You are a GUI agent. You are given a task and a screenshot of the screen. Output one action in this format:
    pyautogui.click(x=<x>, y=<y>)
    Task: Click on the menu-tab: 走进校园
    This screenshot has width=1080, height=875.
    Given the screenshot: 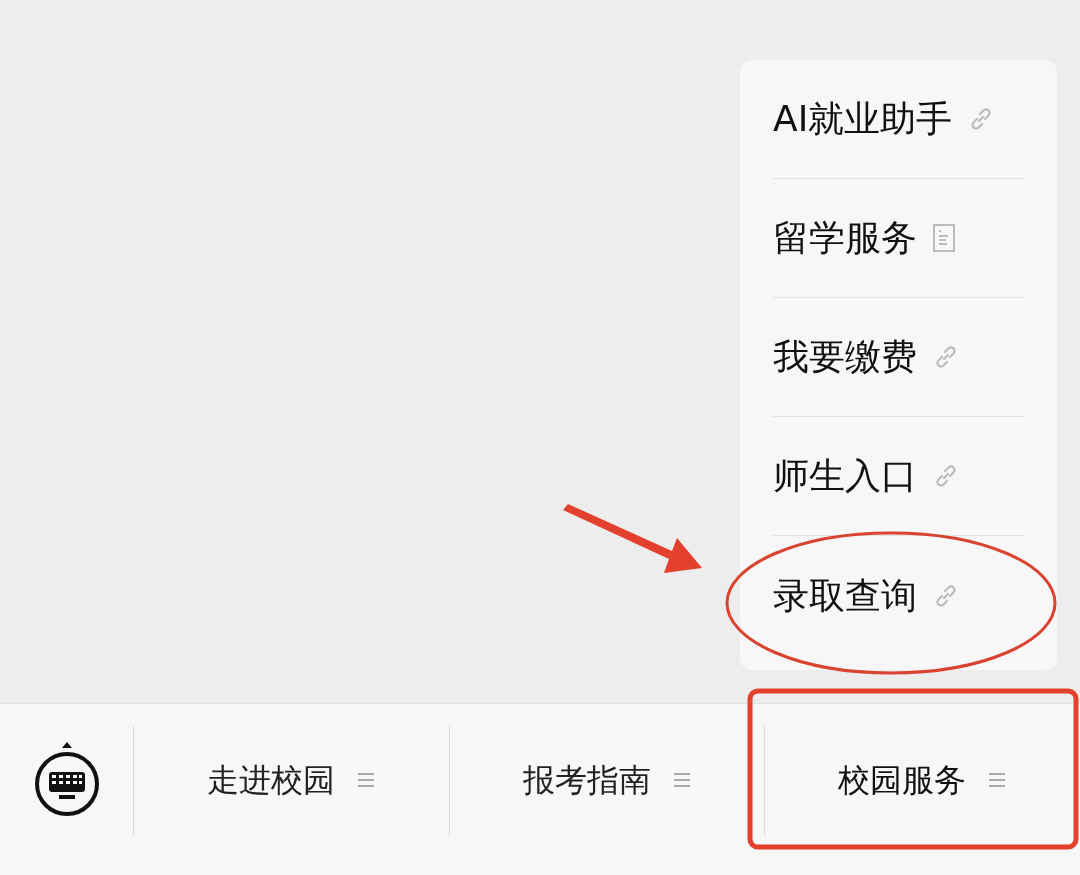 What is the action you would take?
    pyautogui.click(x=290, y=779)
    